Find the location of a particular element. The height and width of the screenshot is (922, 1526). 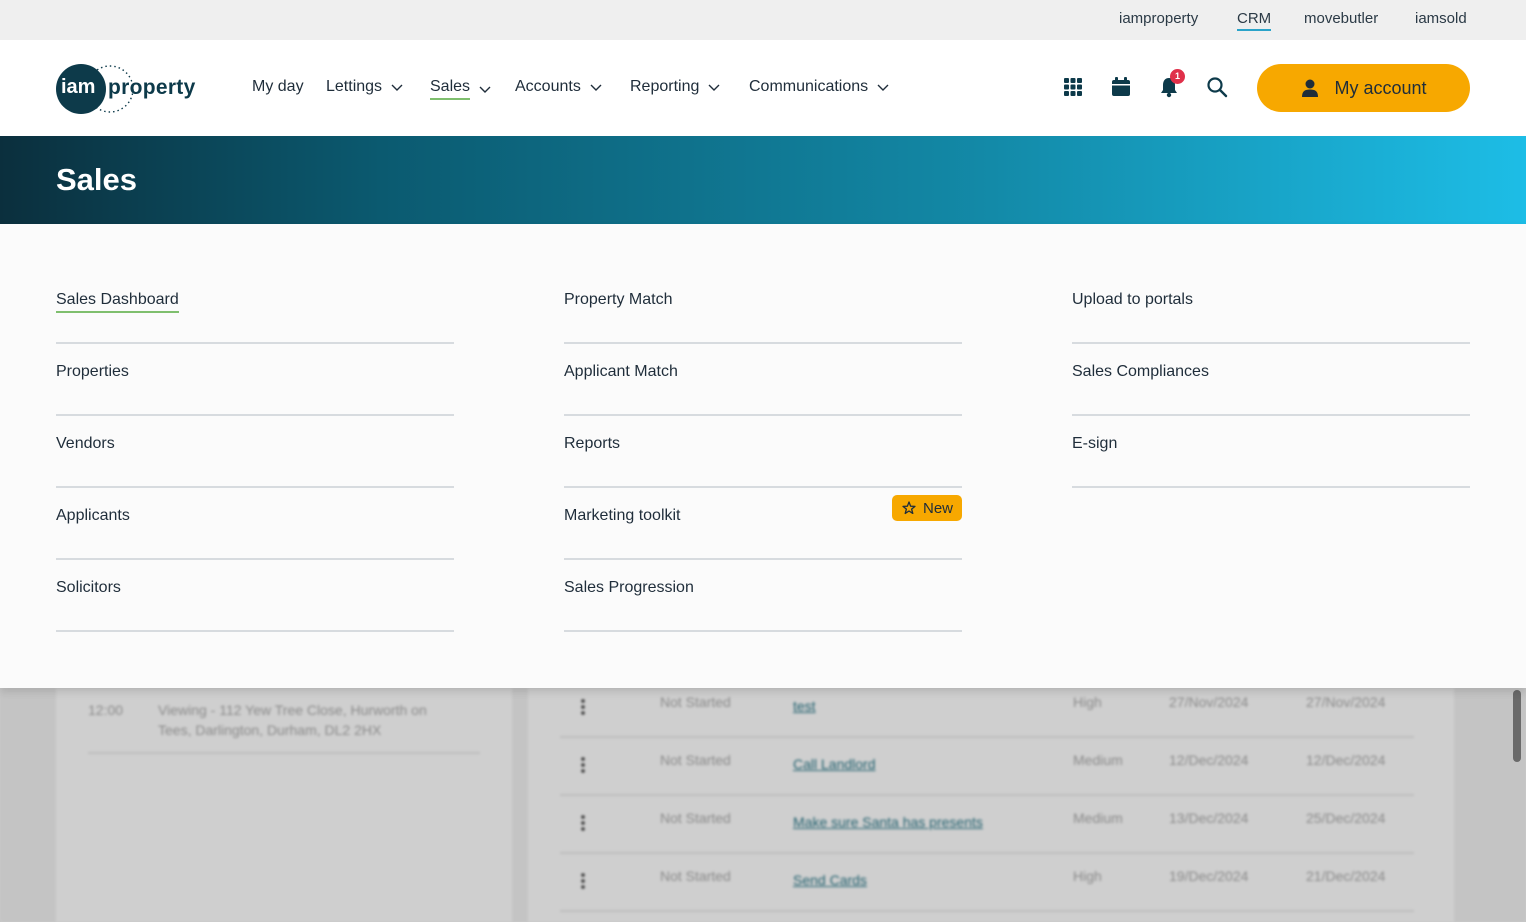

menu-item-sales-compliances: Sales Compliances is located at coordinates (1271, 380).